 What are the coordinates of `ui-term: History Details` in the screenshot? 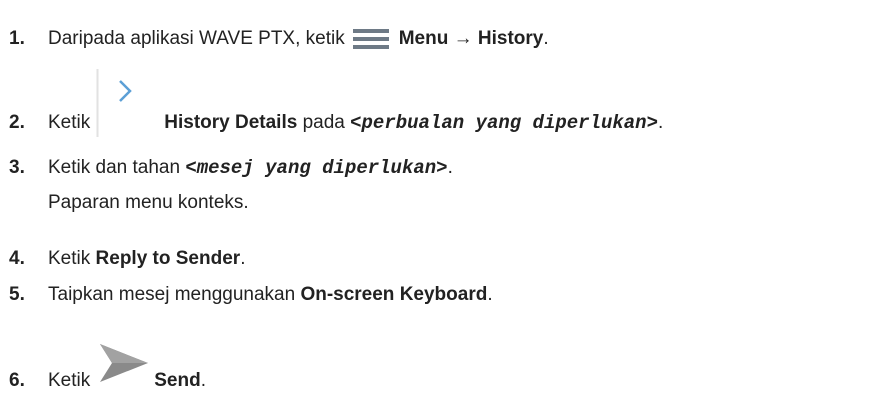 It's located at (231, 122).